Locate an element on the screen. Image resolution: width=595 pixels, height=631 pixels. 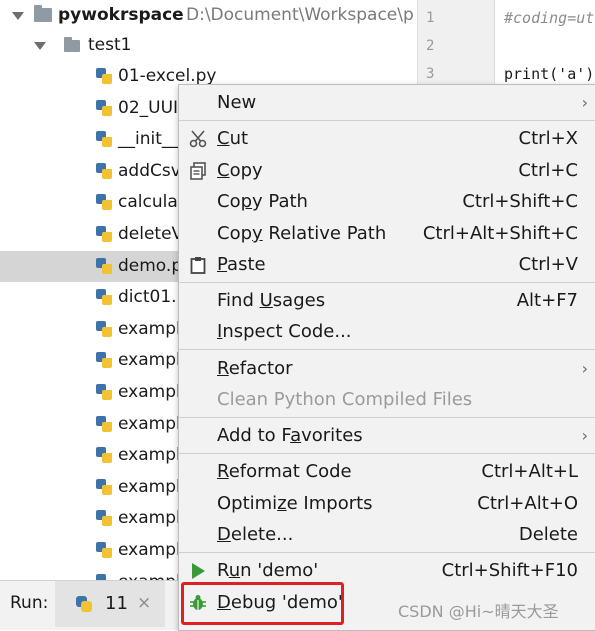
menu-shortcut: Ctrl+Alt+O is located at coordinates (527, 503).